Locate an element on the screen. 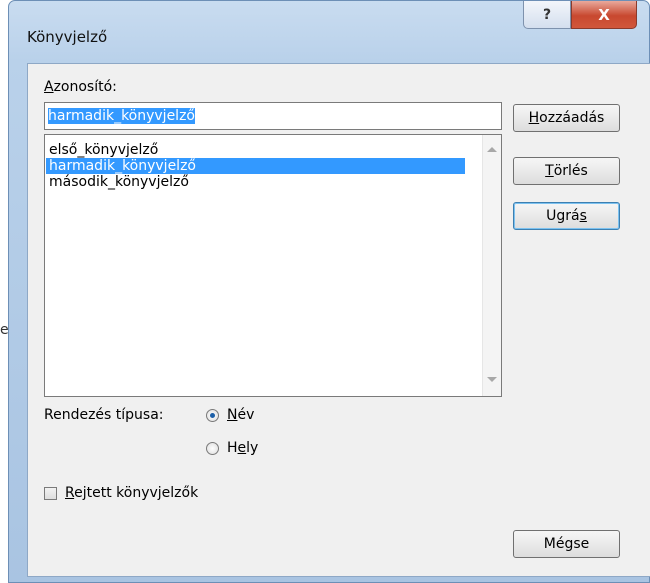 This screenshot has height=583, width=650. cancel-button: Mégse is located at coordinates (566, 544).